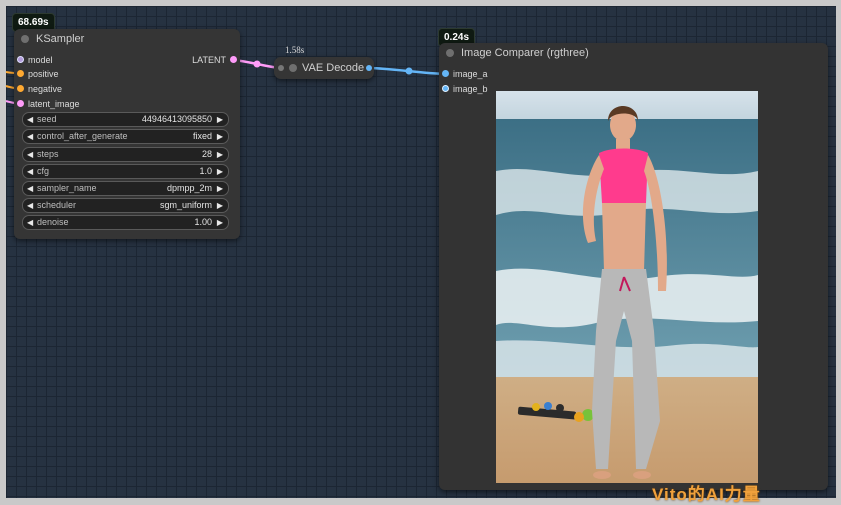  I want to click on widget-steps-label: steps, so click(48, 154).